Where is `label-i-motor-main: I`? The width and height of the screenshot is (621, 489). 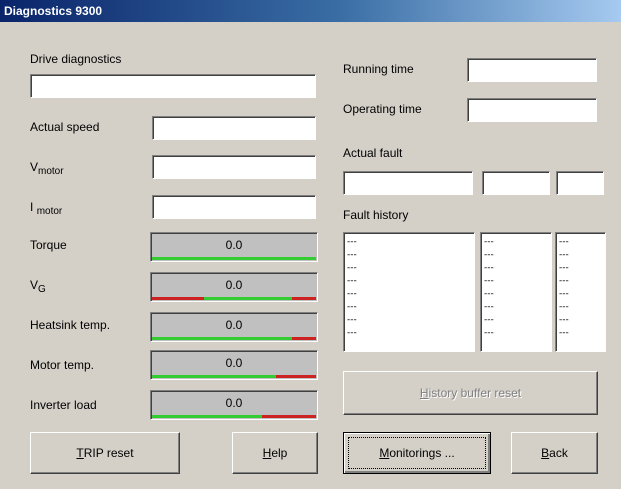 label-i-motor-main: I is located at coordinates (32, 207).